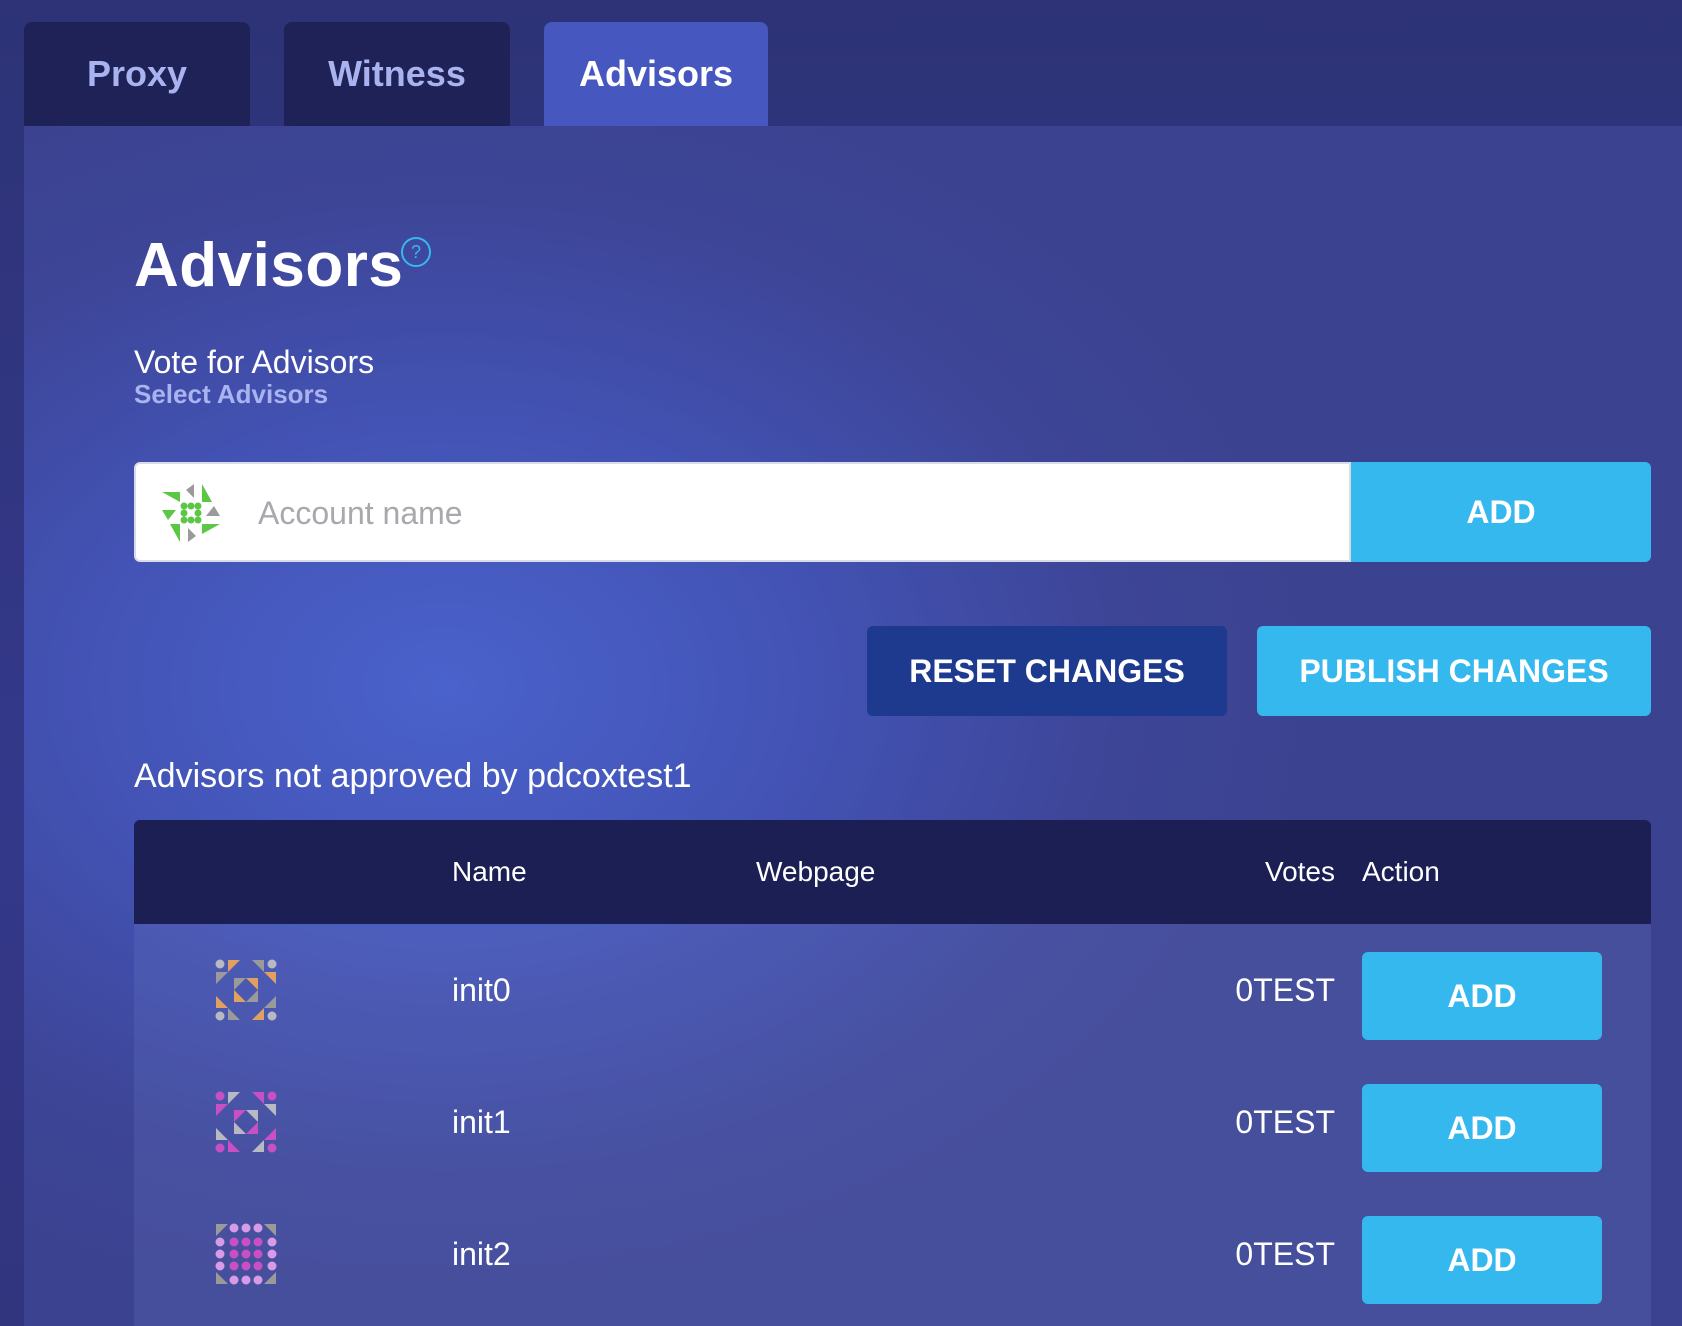 The image size is (1682, 1326). What do you see at coordinates (892, 1254) in the screenshot?
I see `table-row: init2 0TEST ADD` at bounding box center [892, 1254].